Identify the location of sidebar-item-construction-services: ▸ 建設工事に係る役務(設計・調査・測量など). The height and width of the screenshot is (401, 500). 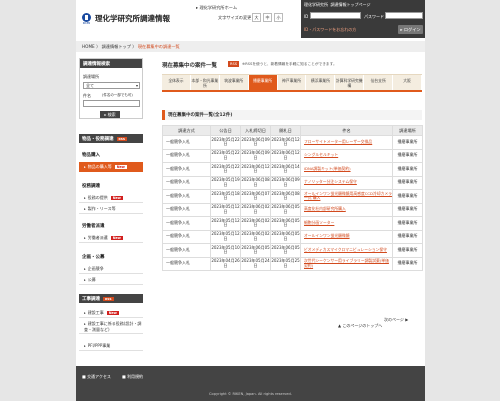
(111, 326).